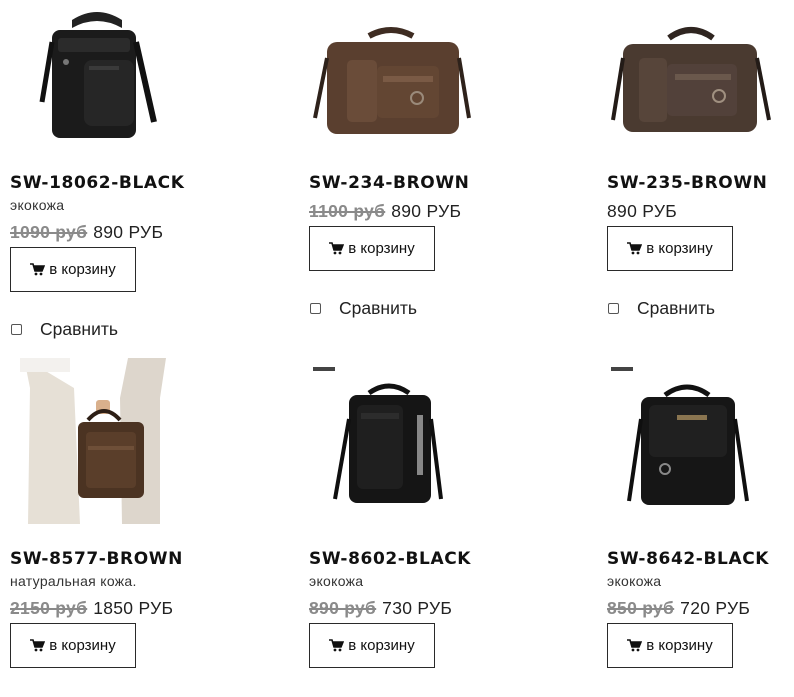 This screenshot has height=697, width=794. What do you see at coordinates (390, 559) in the screenshot?
I see `product-title: SW-8602-BLACK` at bounding box center [390, 559].